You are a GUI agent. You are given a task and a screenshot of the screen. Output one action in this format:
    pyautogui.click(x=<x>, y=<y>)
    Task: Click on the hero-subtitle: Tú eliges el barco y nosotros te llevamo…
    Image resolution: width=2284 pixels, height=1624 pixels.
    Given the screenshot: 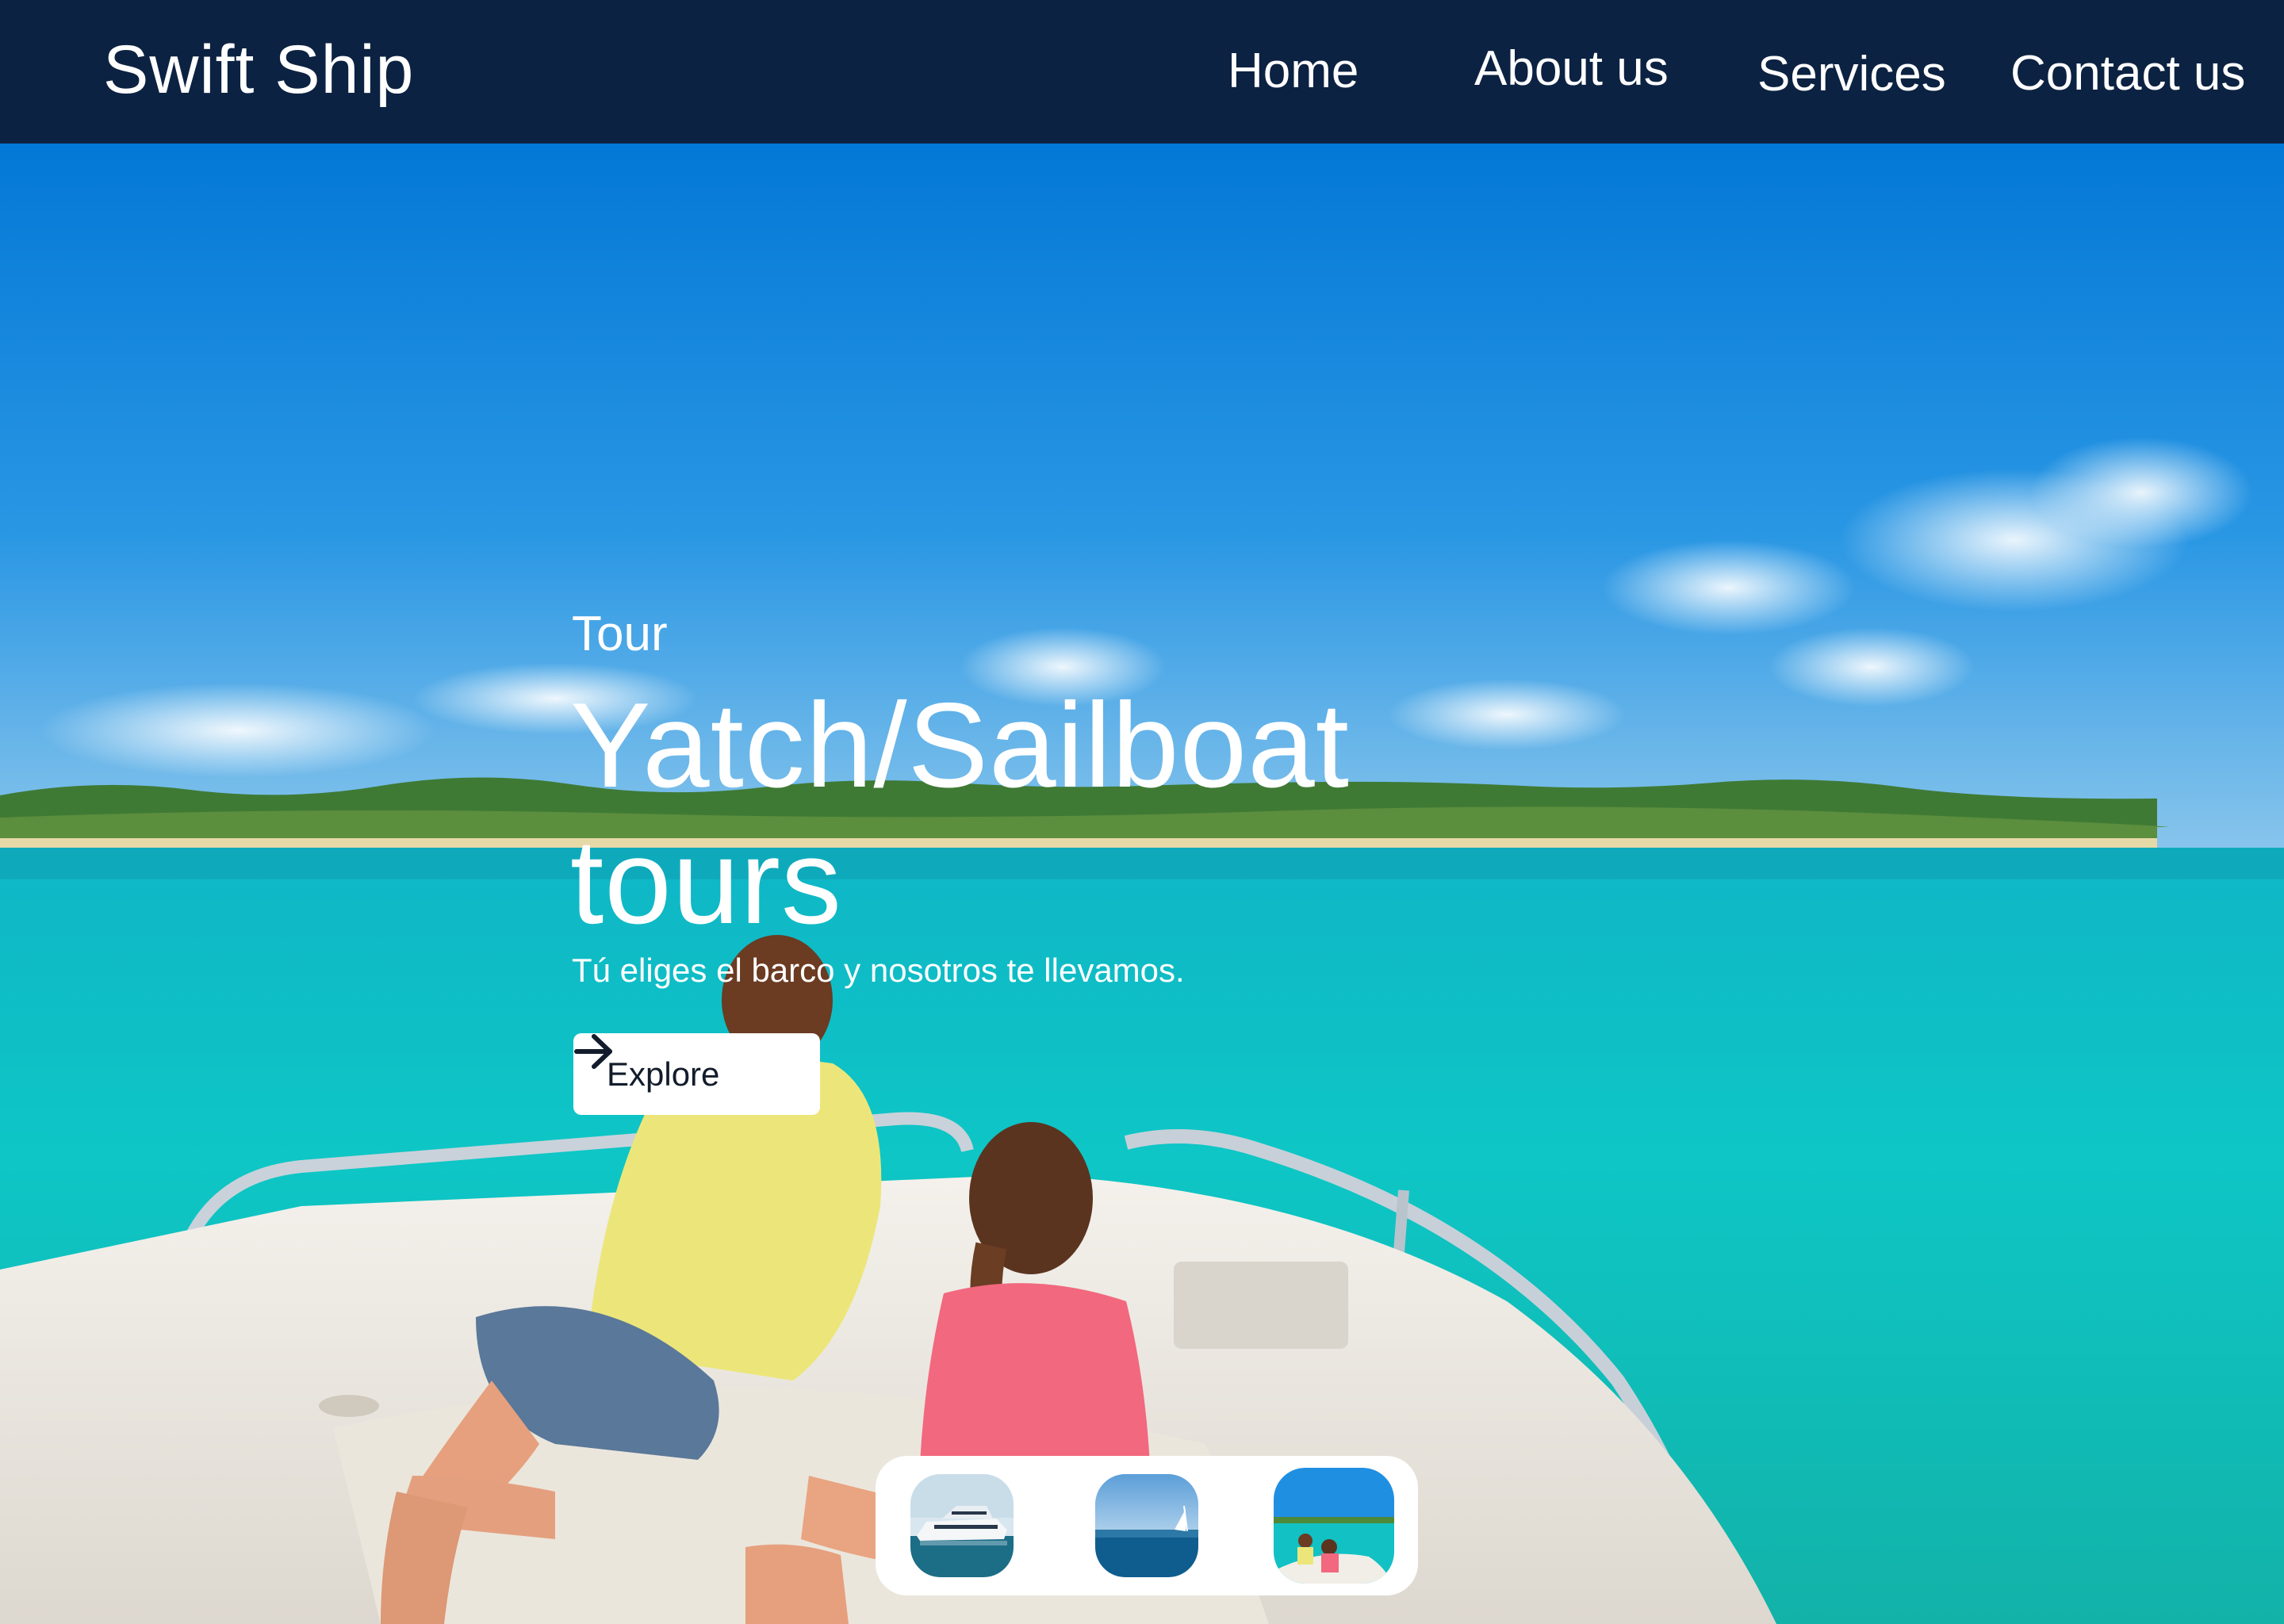 What is the action you would take?
    pyautogui.click(x=878, y=970)
    